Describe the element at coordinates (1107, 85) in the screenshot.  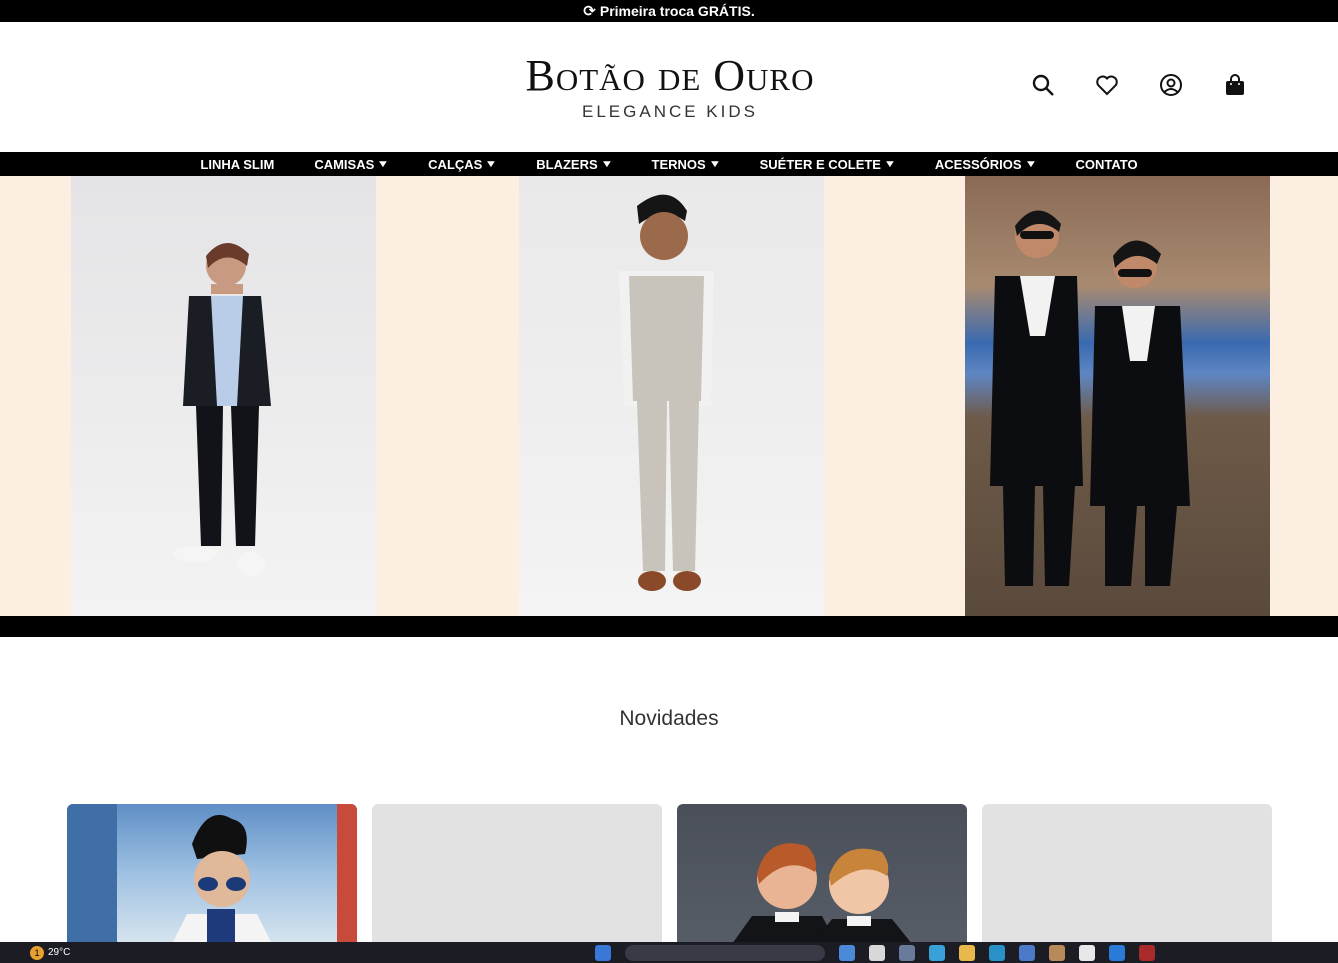
I see `heart-icon` at that location.